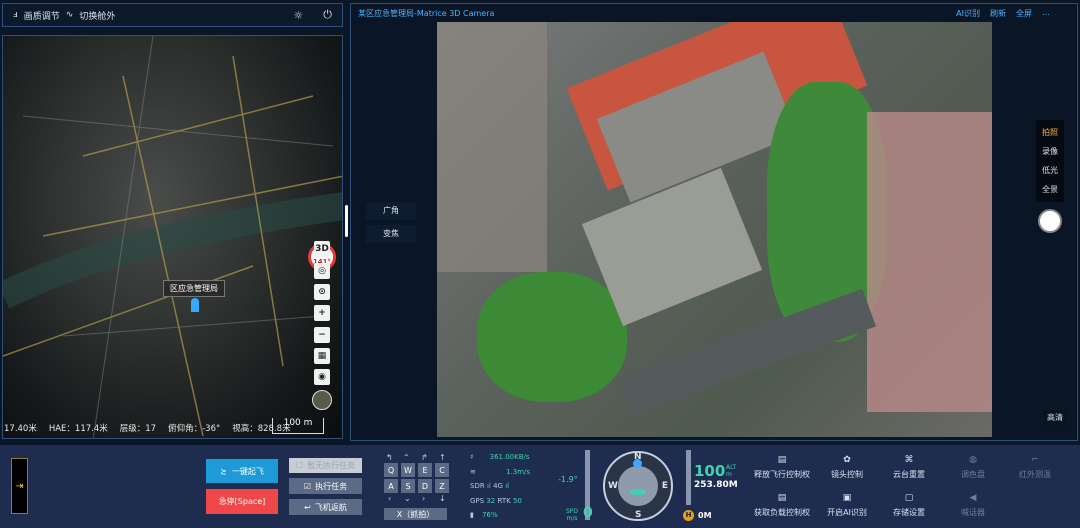 This screenshot has width=1080, height=528. What do you see at coordinates (716, 485) in the screenshot?
I see `altitude-abs: 253.80M` at bounding box center [716, 485].